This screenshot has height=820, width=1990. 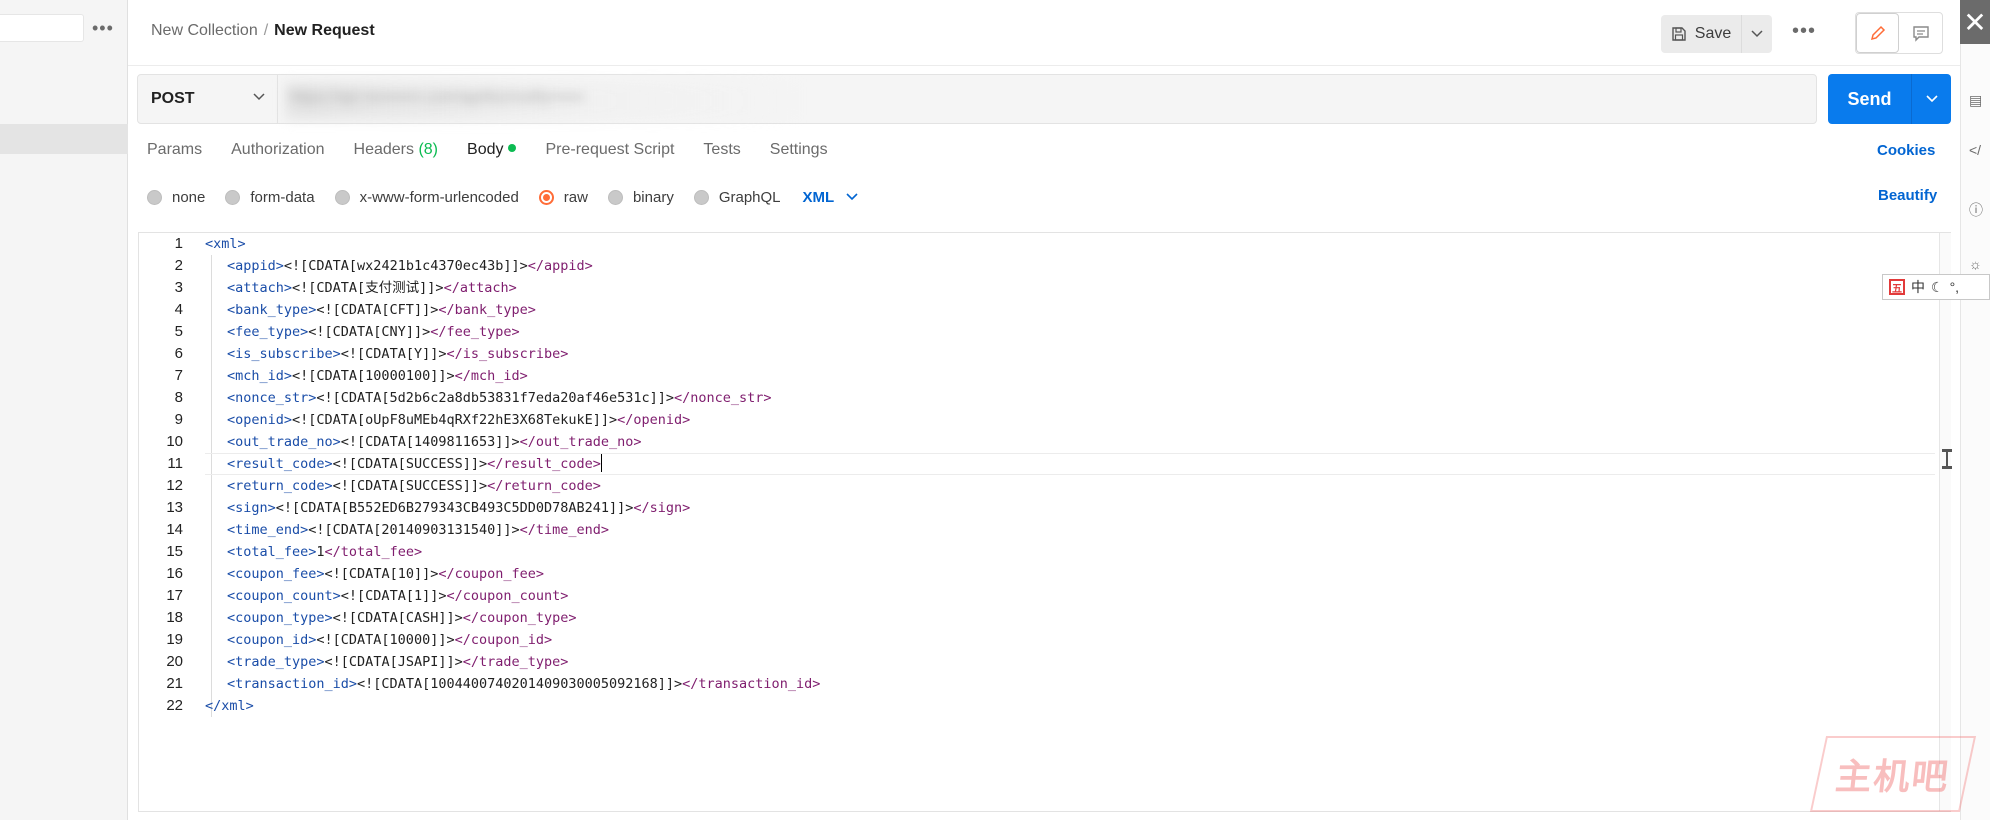 I want to click on tab-tests: Tests, so click(x=721, y=153).